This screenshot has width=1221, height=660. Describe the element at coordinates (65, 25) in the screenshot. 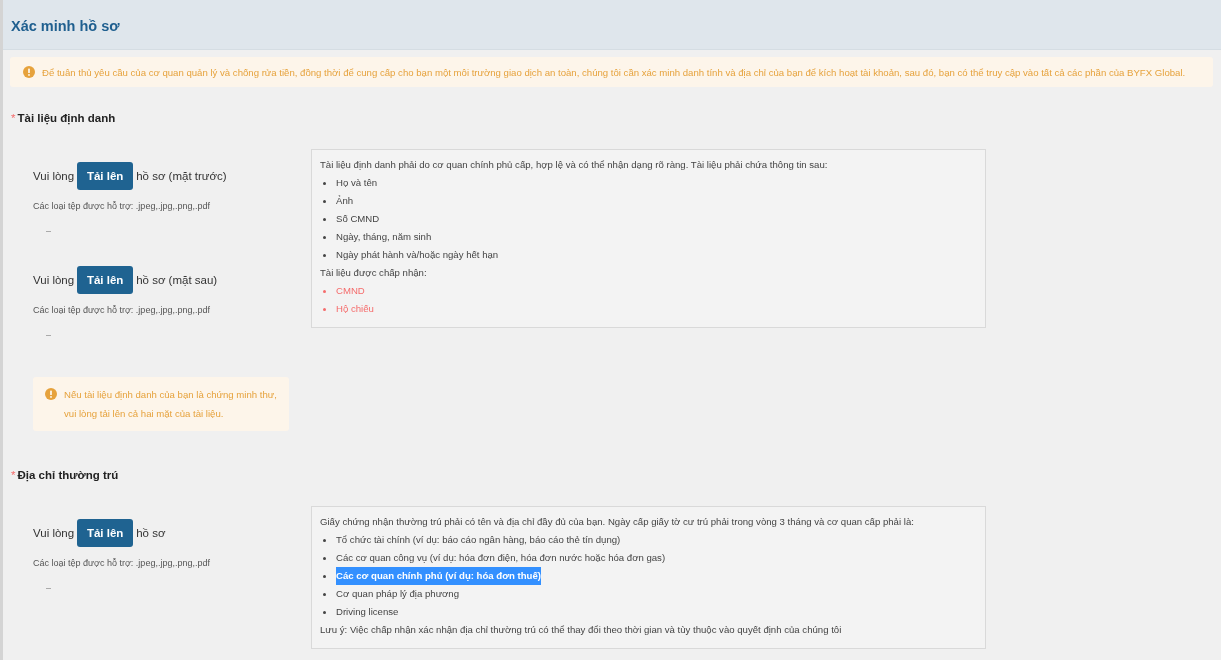

I see `page-title: Xác minh hồ sơ` at that location.